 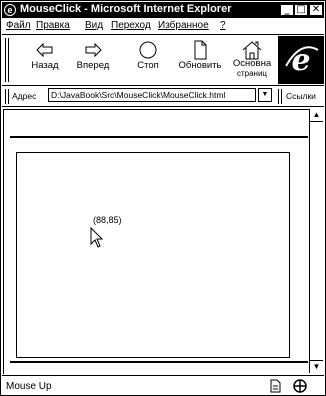 What do you see at coordinates (316, 366) in the screenshot?
I see `scroll-down-arrow-icon: ▼` at bounding box center [316, 366].